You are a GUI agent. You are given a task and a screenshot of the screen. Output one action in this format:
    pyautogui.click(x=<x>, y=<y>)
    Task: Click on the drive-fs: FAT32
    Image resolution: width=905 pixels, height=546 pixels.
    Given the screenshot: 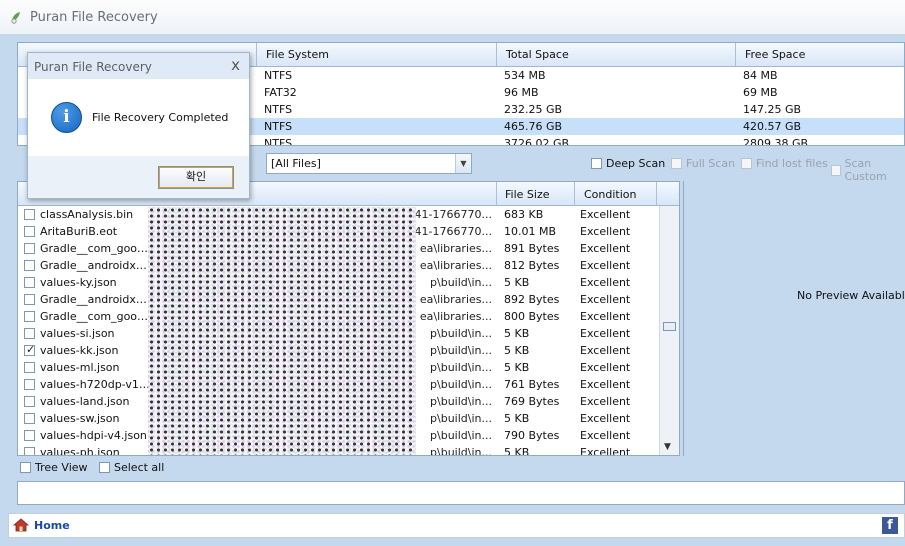 What is the action you would take?
    pyautogui.click(x=280, y=92)
    